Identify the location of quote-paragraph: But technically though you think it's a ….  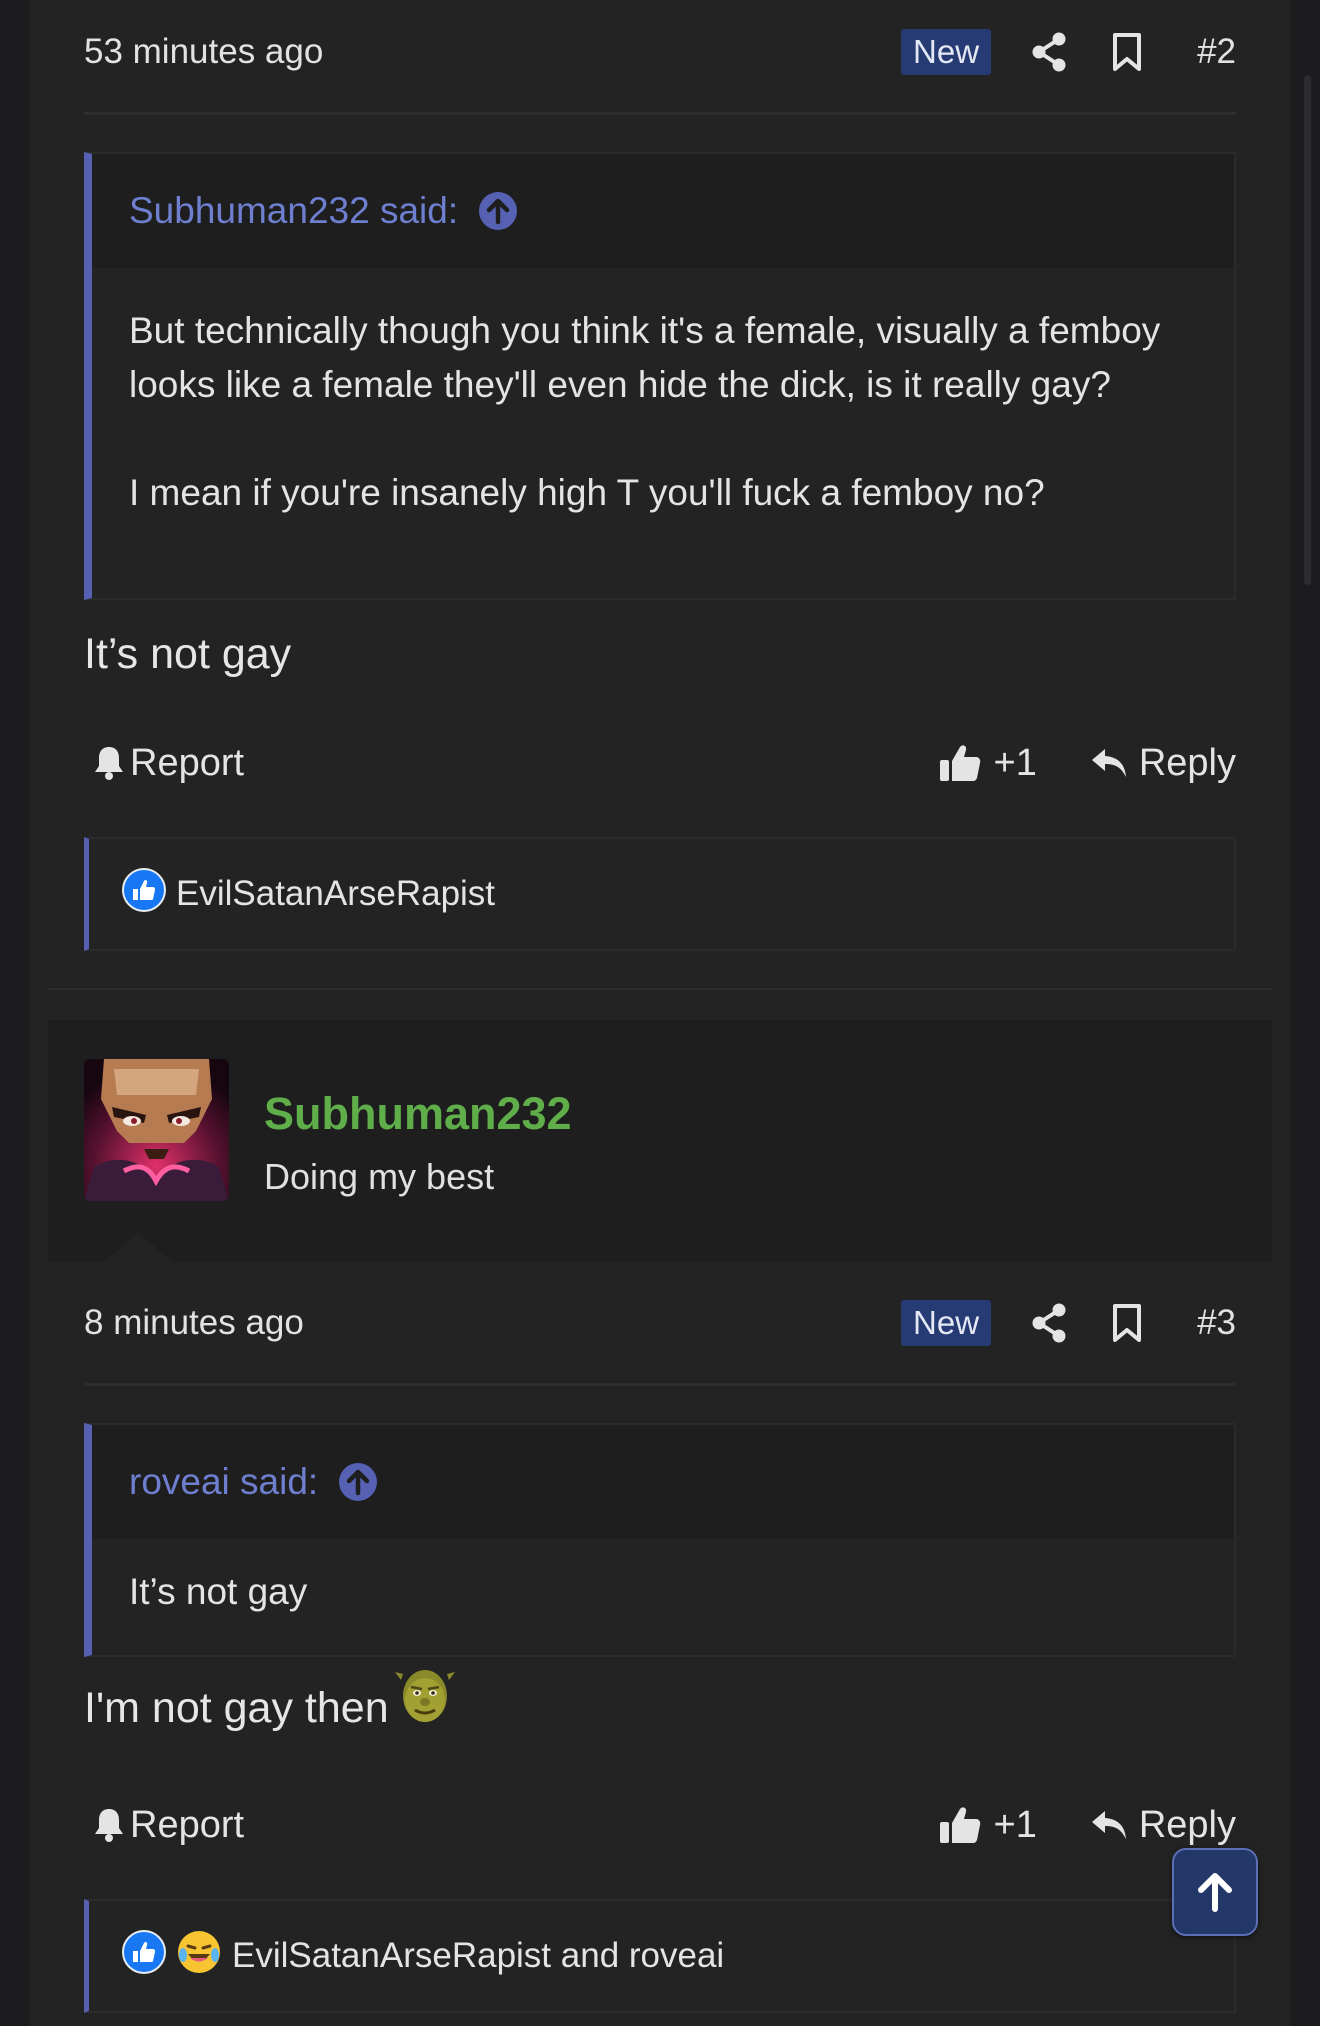
(645, 357).